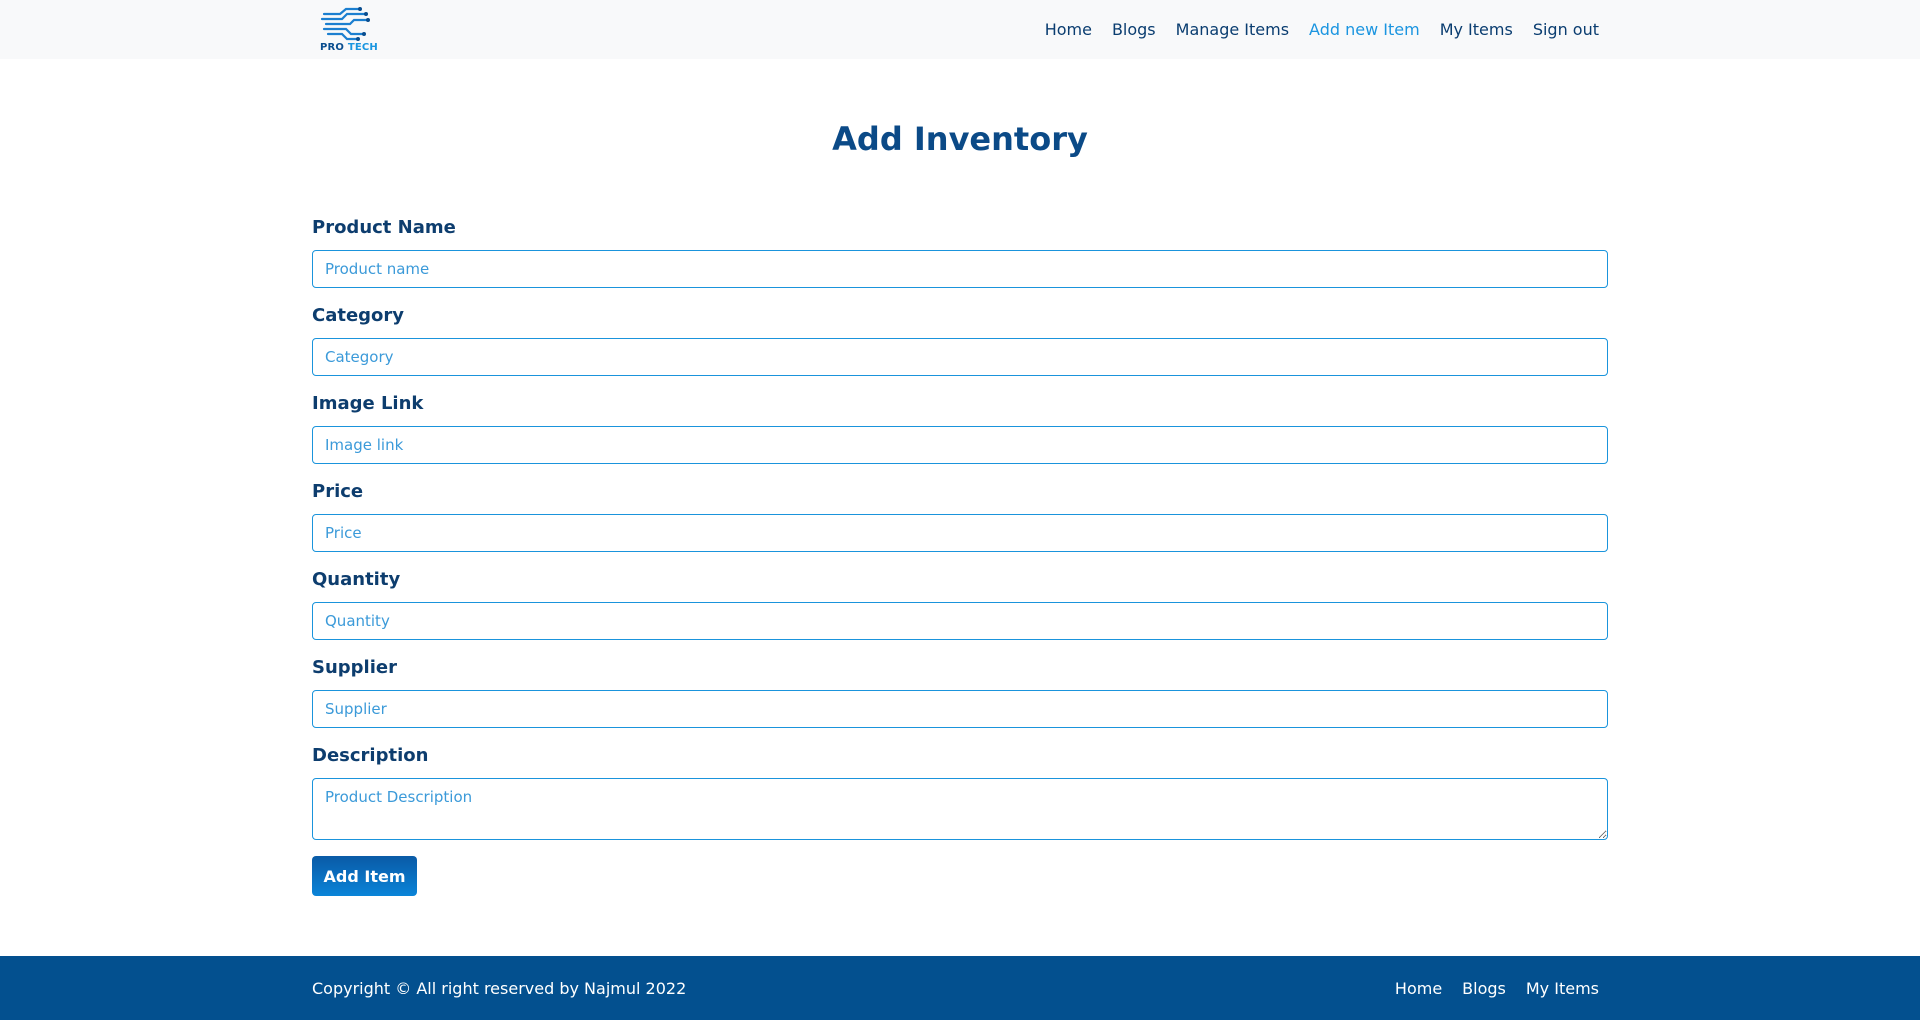 Image resolution: width=1920 pixels, height=1020 pixels. Describe the element at coordinates (1566, 29) in the screenshot. I see `nav-sign-out-link: Sign out` at that location.